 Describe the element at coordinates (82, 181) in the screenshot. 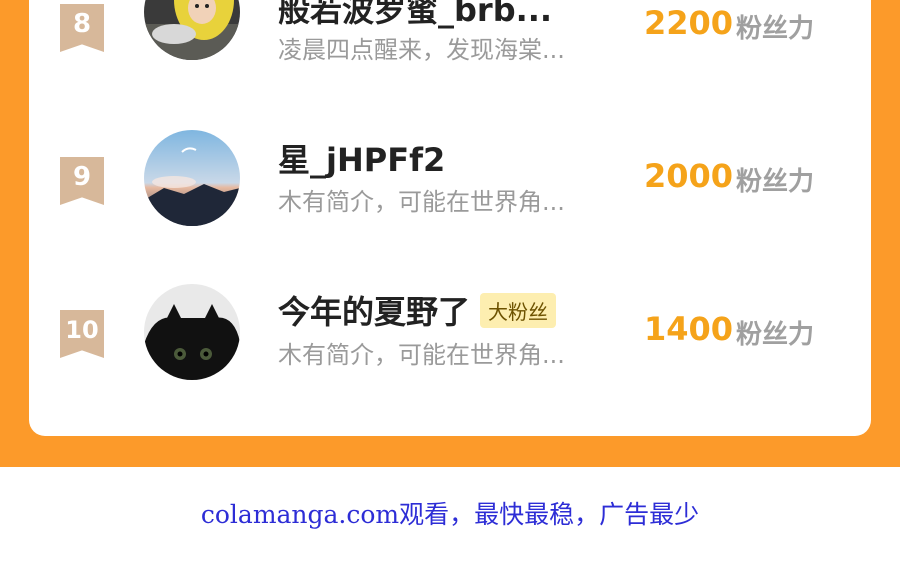

I see `rank-badge: 9` at that location.